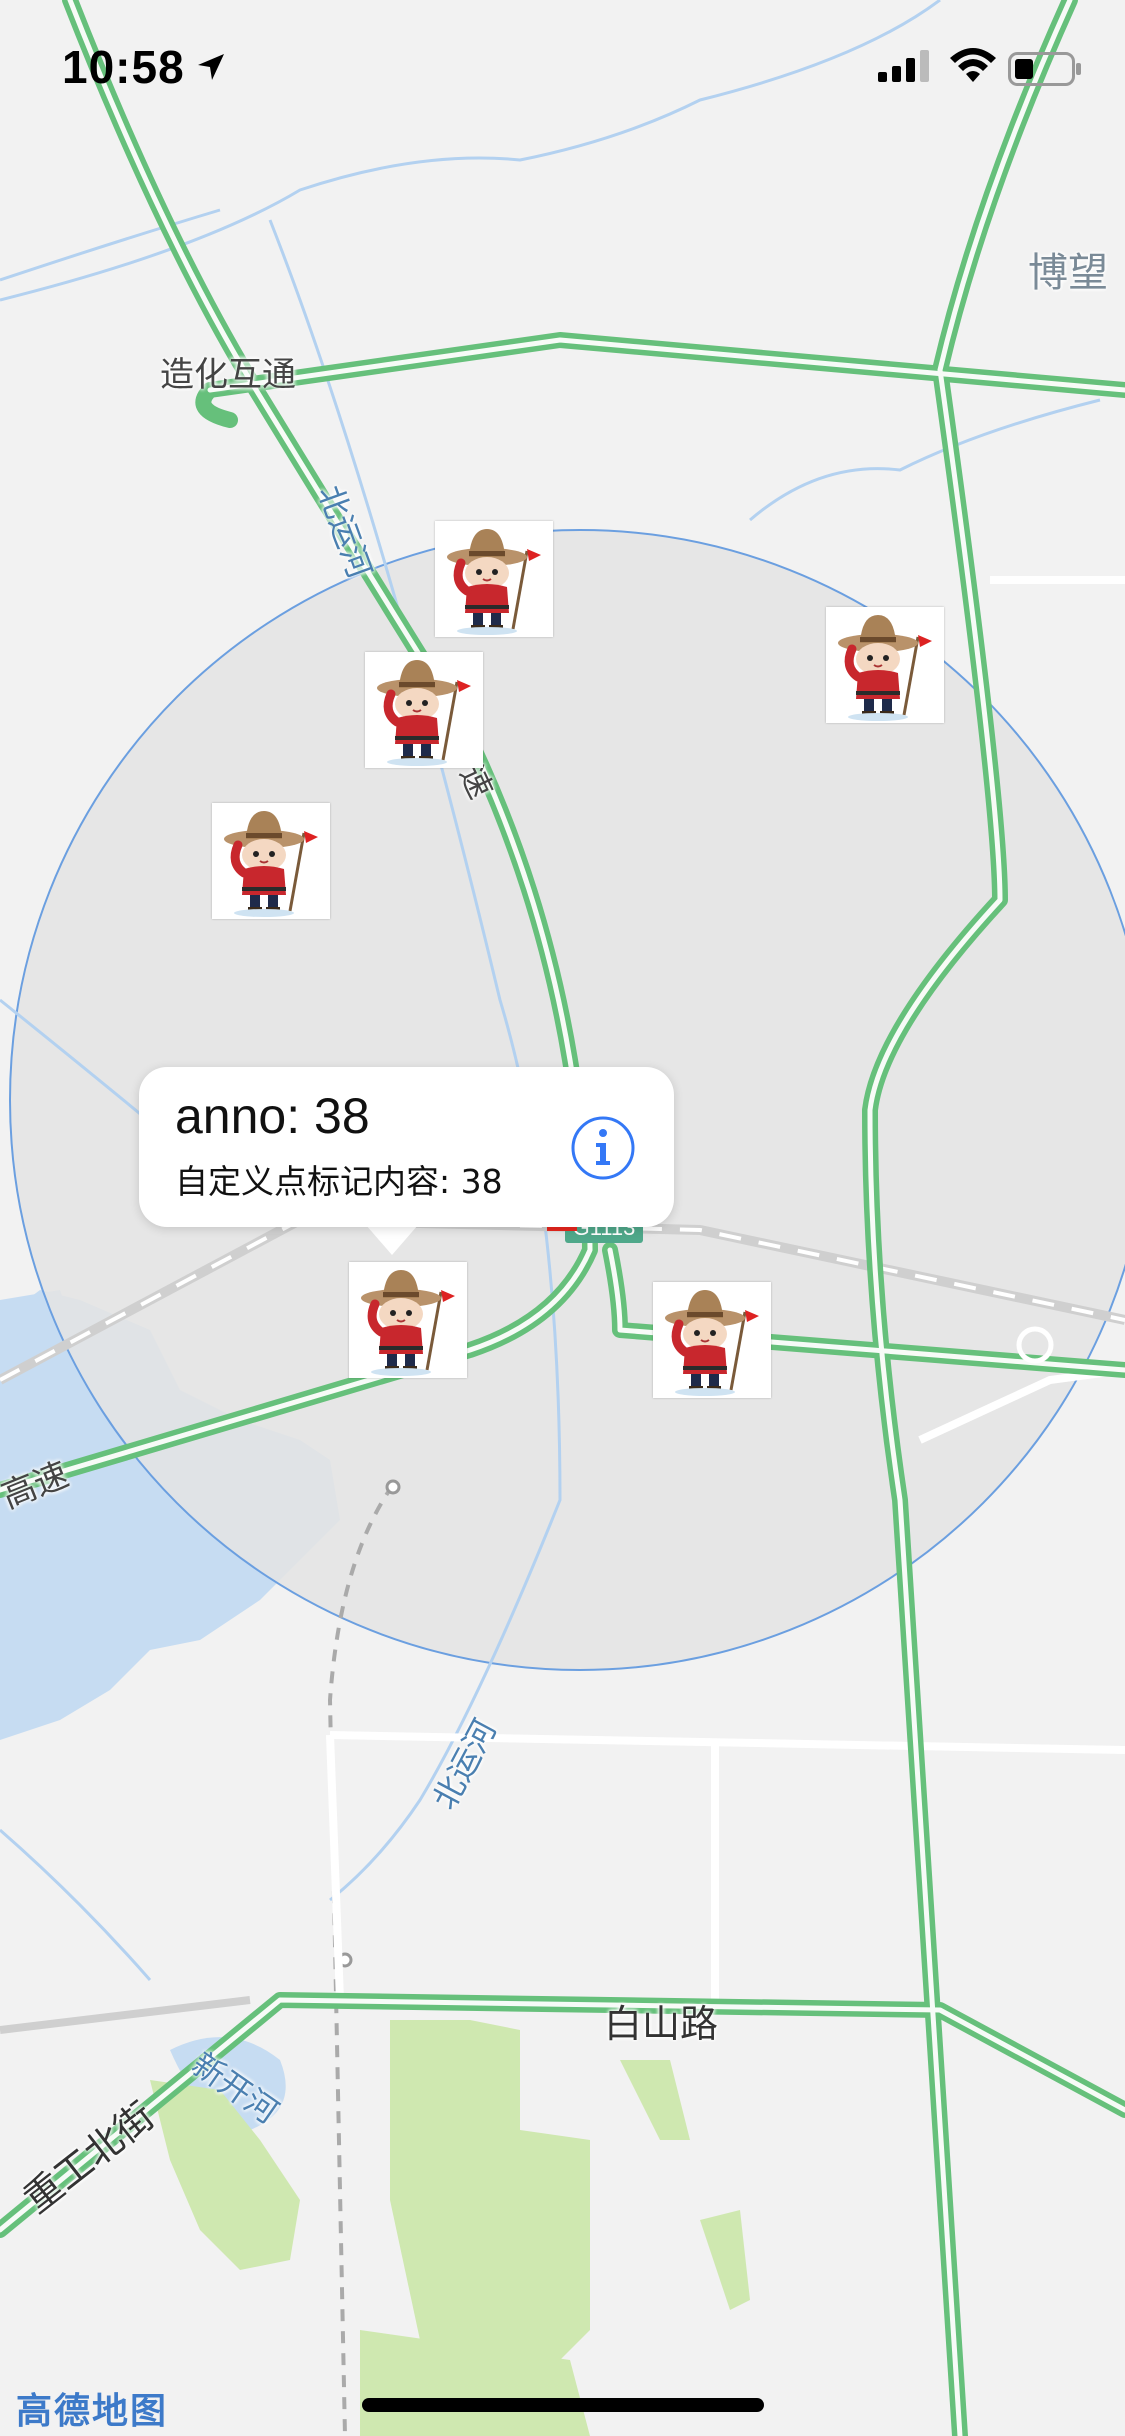 The height and width of the screenshot is (2436, 1125). Describe the element at coordinates (211, 67) in the screenshot. I see `location-arrow-icon` at that location.